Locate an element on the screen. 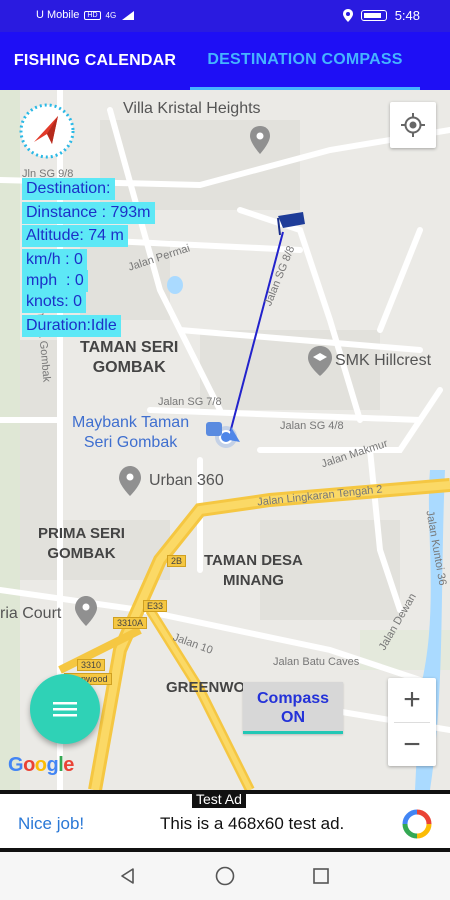  map-label-aria-court: ria Court is located at coordinates (31, 613).